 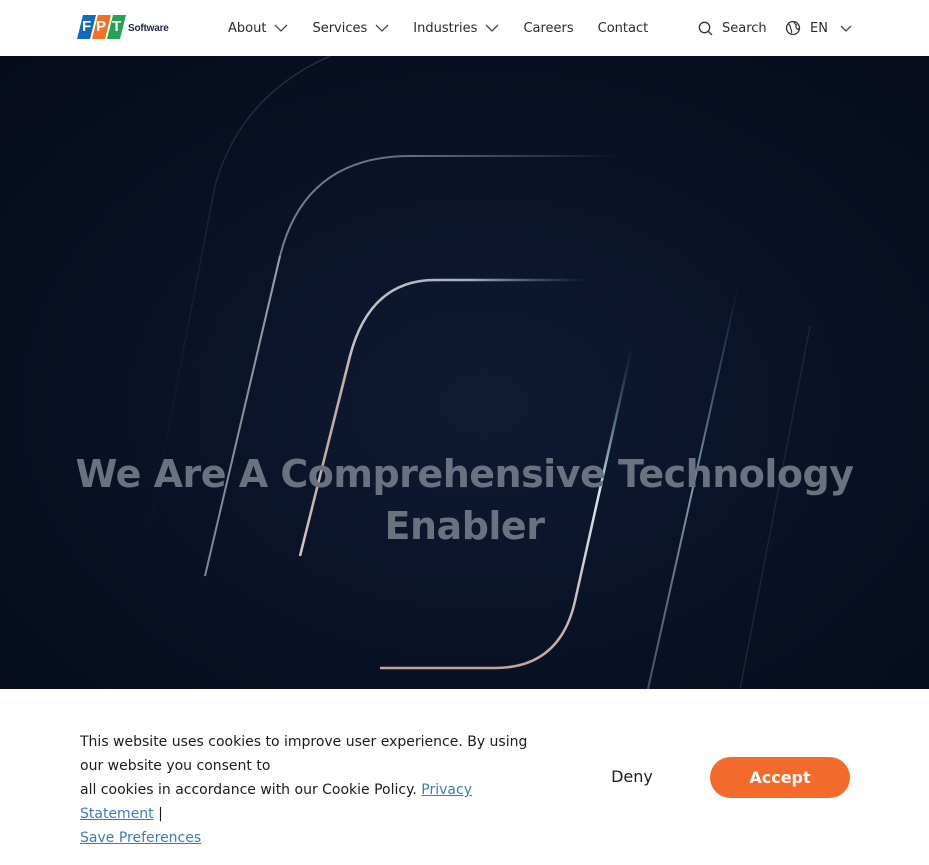 I want to click on nav-item-careers: Careers, so click(x=548, y=28).